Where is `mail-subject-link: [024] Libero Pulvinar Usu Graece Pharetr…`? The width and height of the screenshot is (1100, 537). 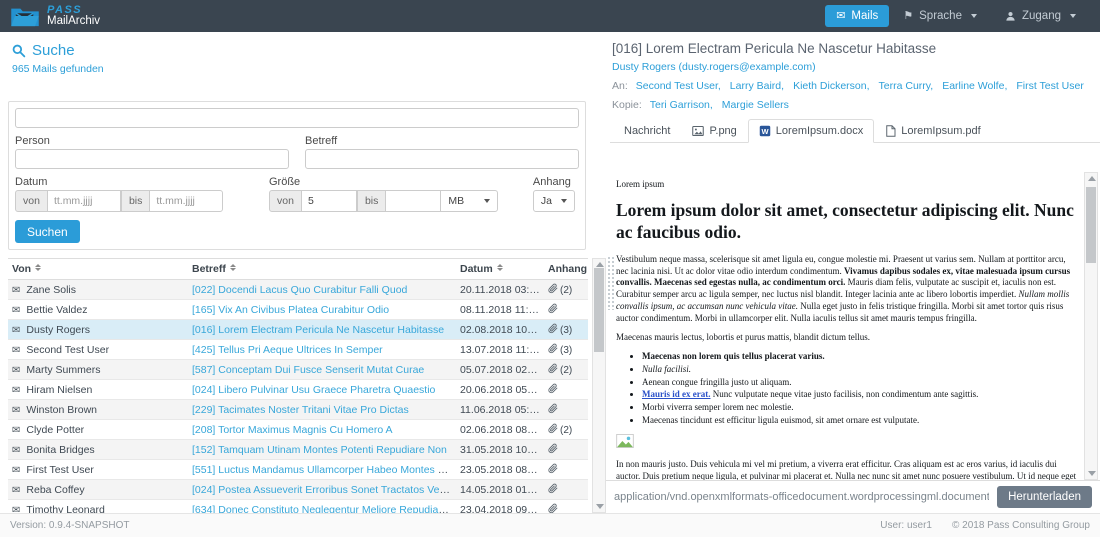
mail-subject-link: [024] Libero Pulvinar Usu Graece Pharetr… is located at coordinates (313, 390).